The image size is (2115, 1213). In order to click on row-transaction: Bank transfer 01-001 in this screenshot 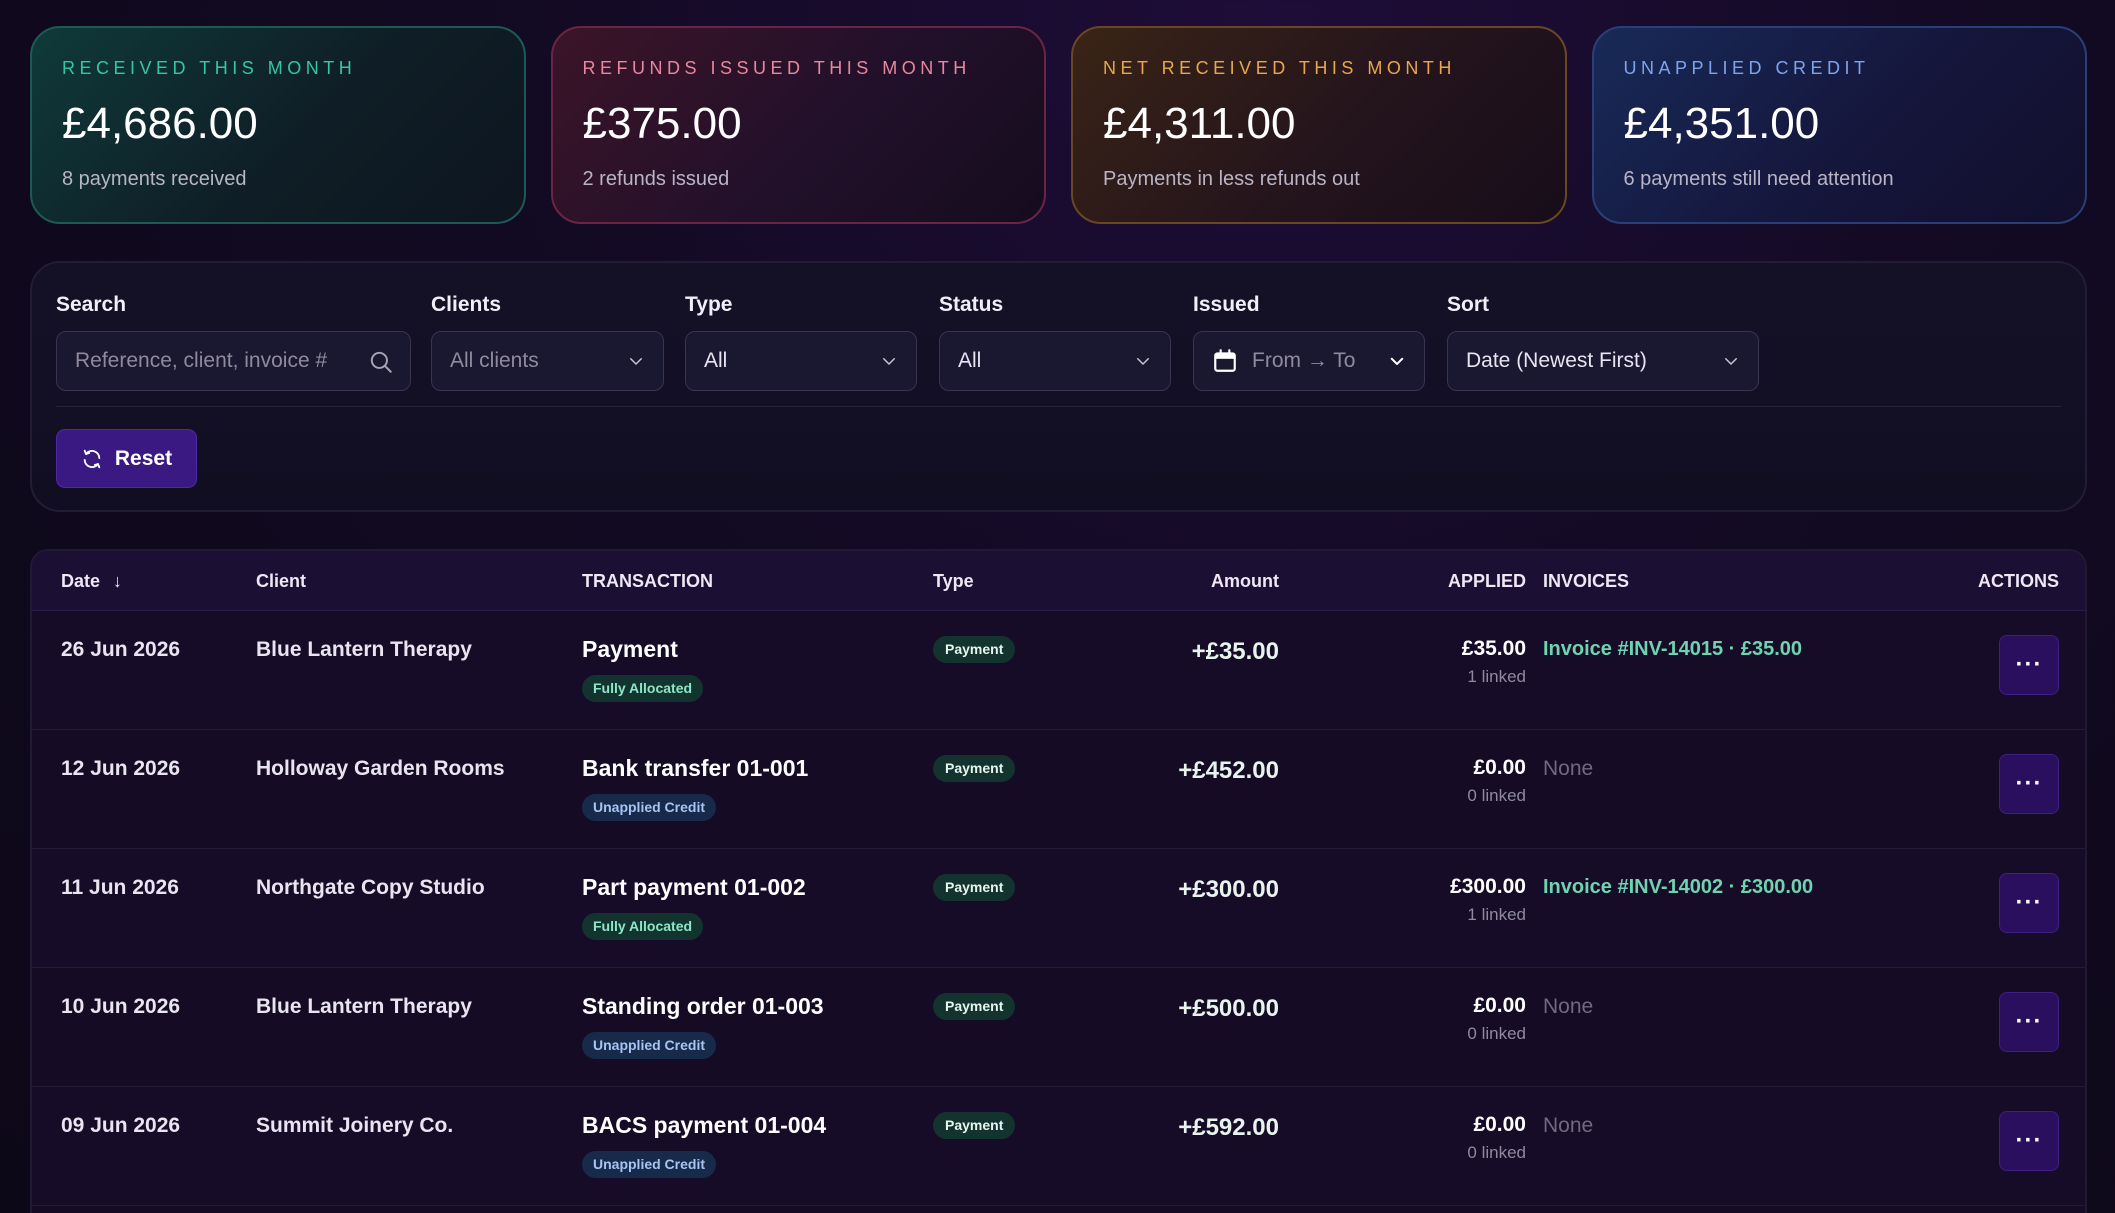, I will do `click(695, 768)`.